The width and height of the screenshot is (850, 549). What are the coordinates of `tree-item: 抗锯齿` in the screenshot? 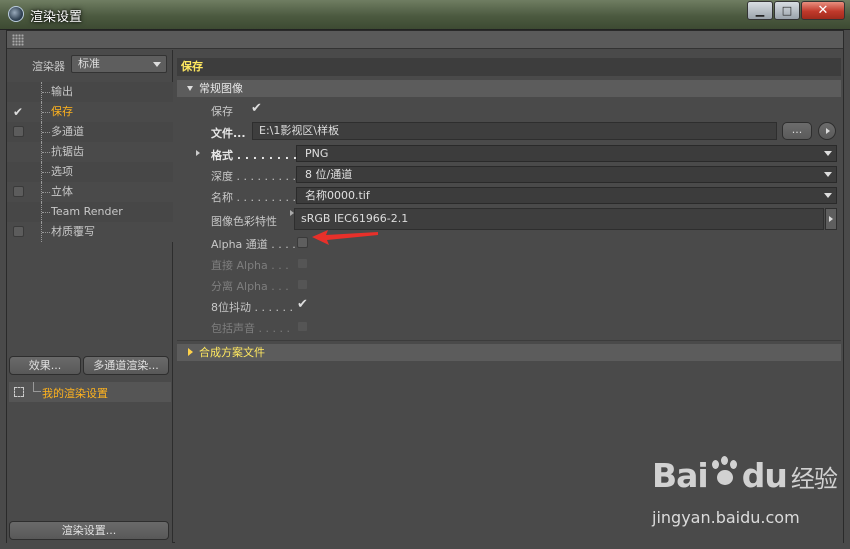 It's located at (90, 152).